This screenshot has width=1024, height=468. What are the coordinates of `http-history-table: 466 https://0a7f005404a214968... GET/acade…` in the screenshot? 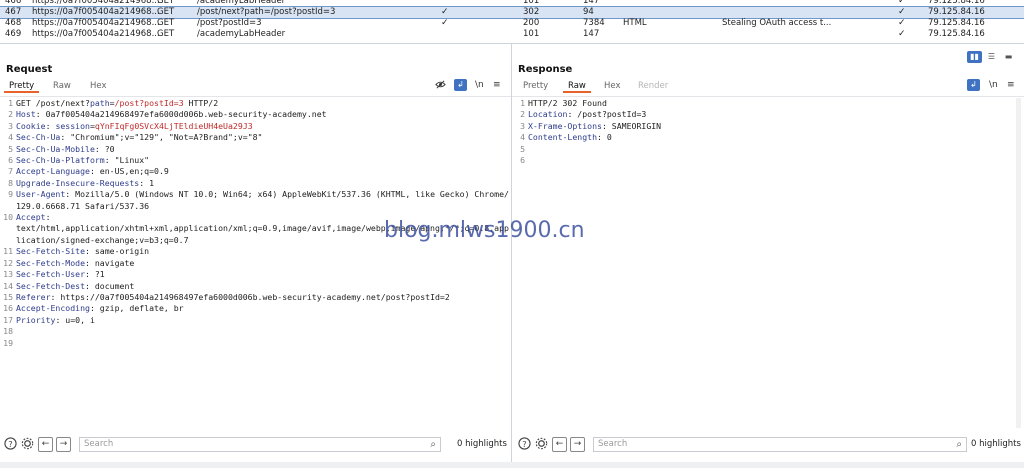 It's located at (512, 22).